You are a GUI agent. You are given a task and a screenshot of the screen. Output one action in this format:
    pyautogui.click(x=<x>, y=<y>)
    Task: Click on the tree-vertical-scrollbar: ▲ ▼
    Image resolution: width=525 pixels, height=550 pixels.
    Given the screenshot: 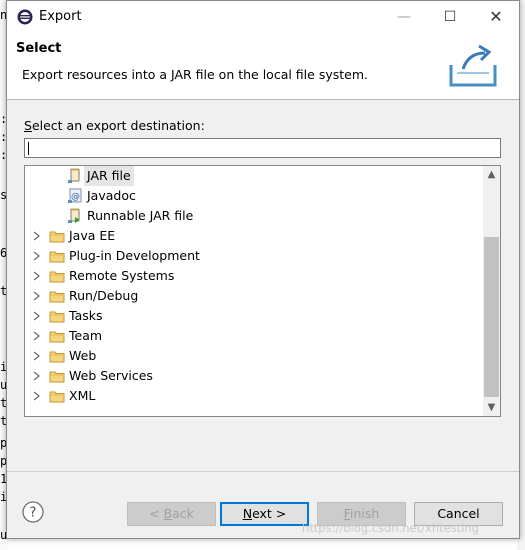 What is the action you would take?
    pyautogui.click(x=491, y=291)
    